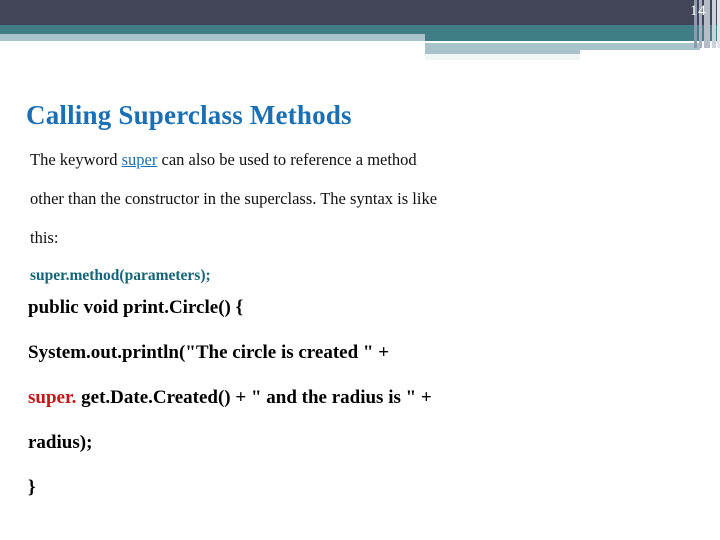 This screenshot has height=540, width=720. I want to click on code-line-closing-brace: }, so click(32, 487).